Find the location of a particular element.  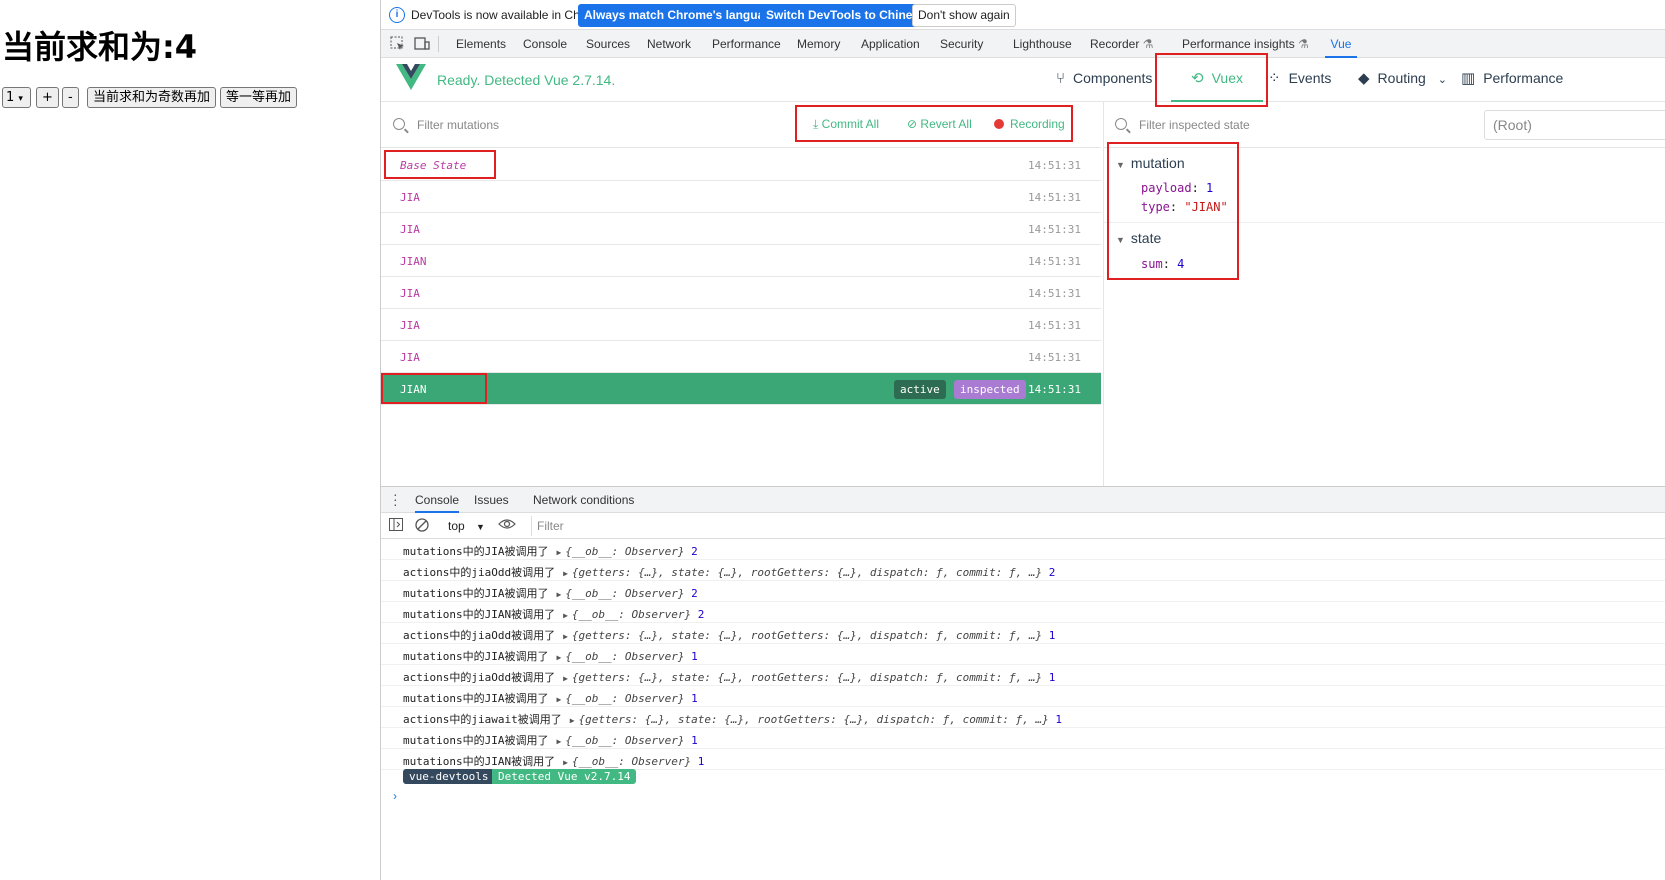

switch-chinese-button: Switch DevTools to Chinese is located at coordinates (846, 15).